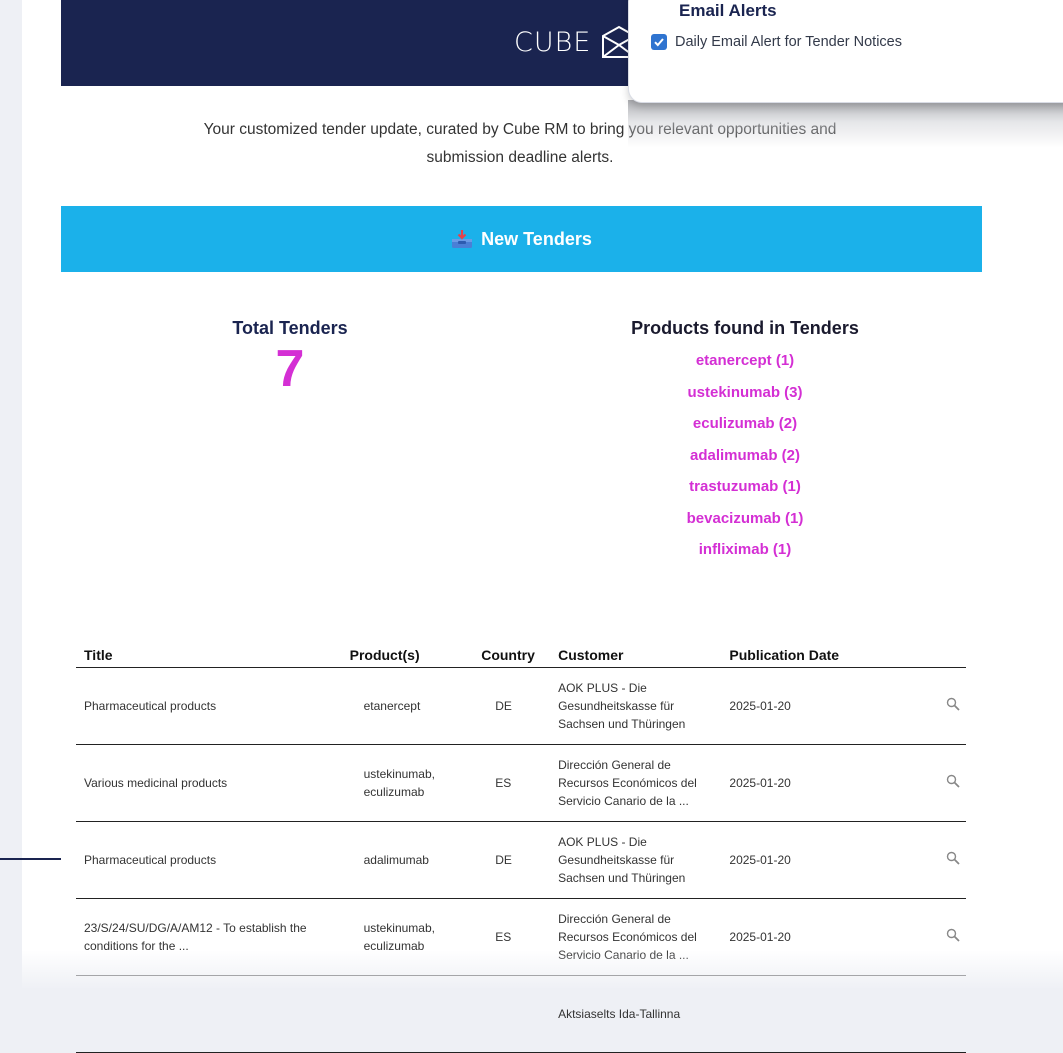 This screenshot has height=1053, width=1063. I want to click on checkmark-icon, so click(659, 42).